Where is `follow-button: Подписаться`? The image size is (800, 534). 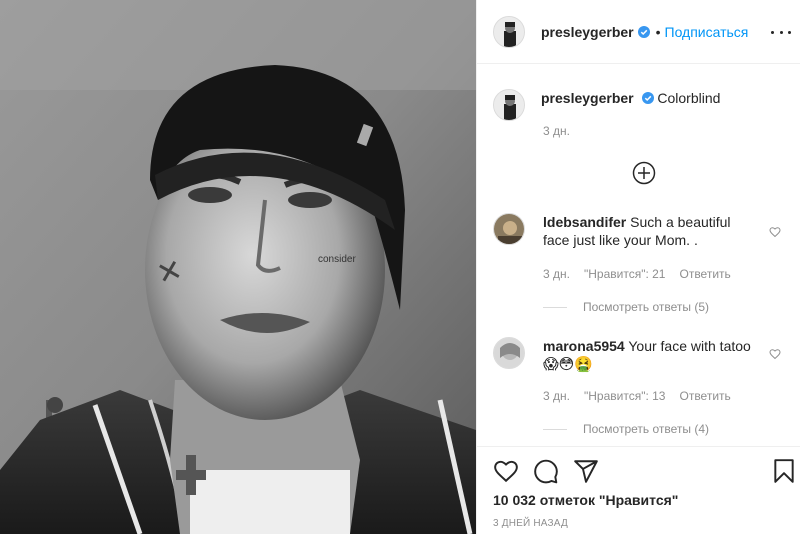 follow-button: Подписаться is located at coordinates (707, 32).